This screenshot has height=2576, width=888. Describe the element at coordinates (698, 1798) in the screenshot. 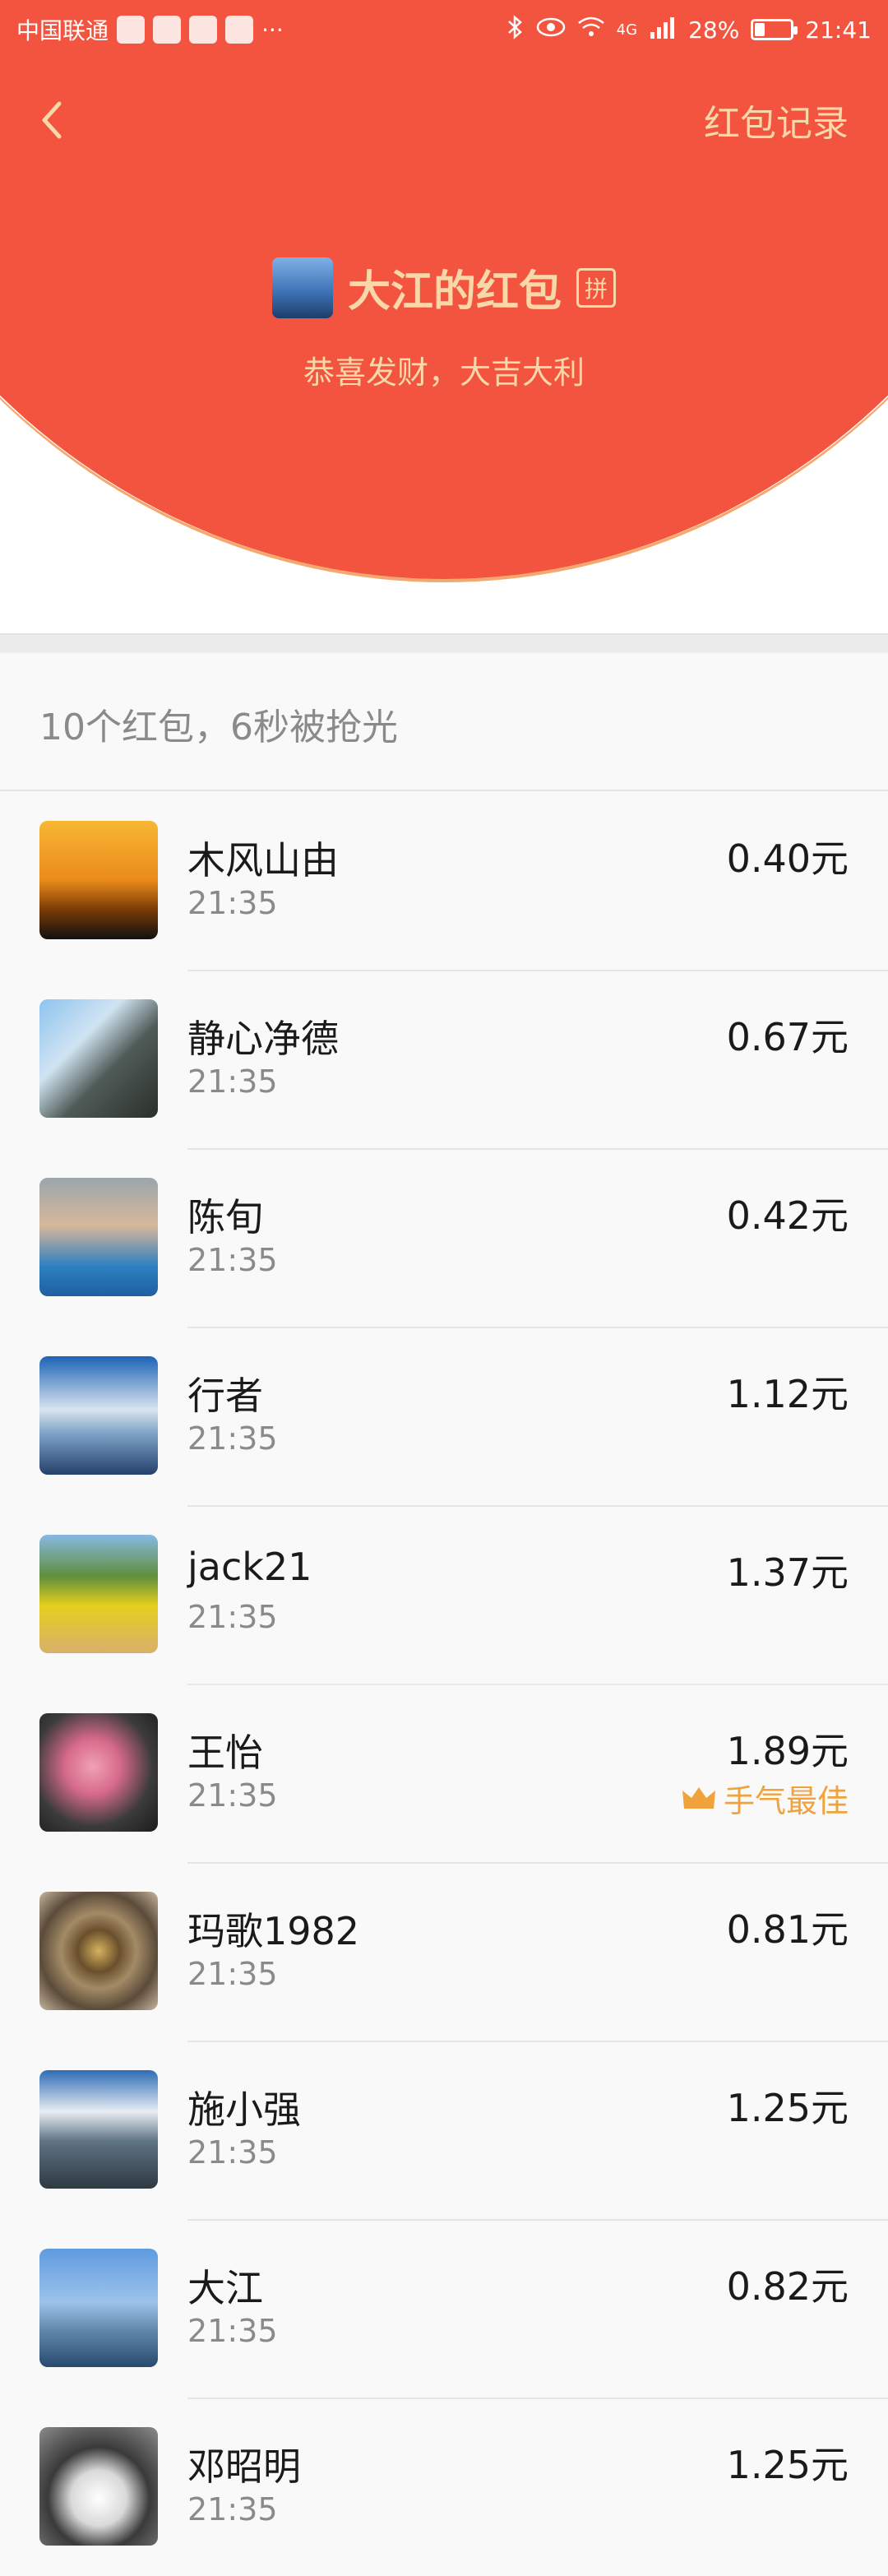

I see `crown-icon` at that location.